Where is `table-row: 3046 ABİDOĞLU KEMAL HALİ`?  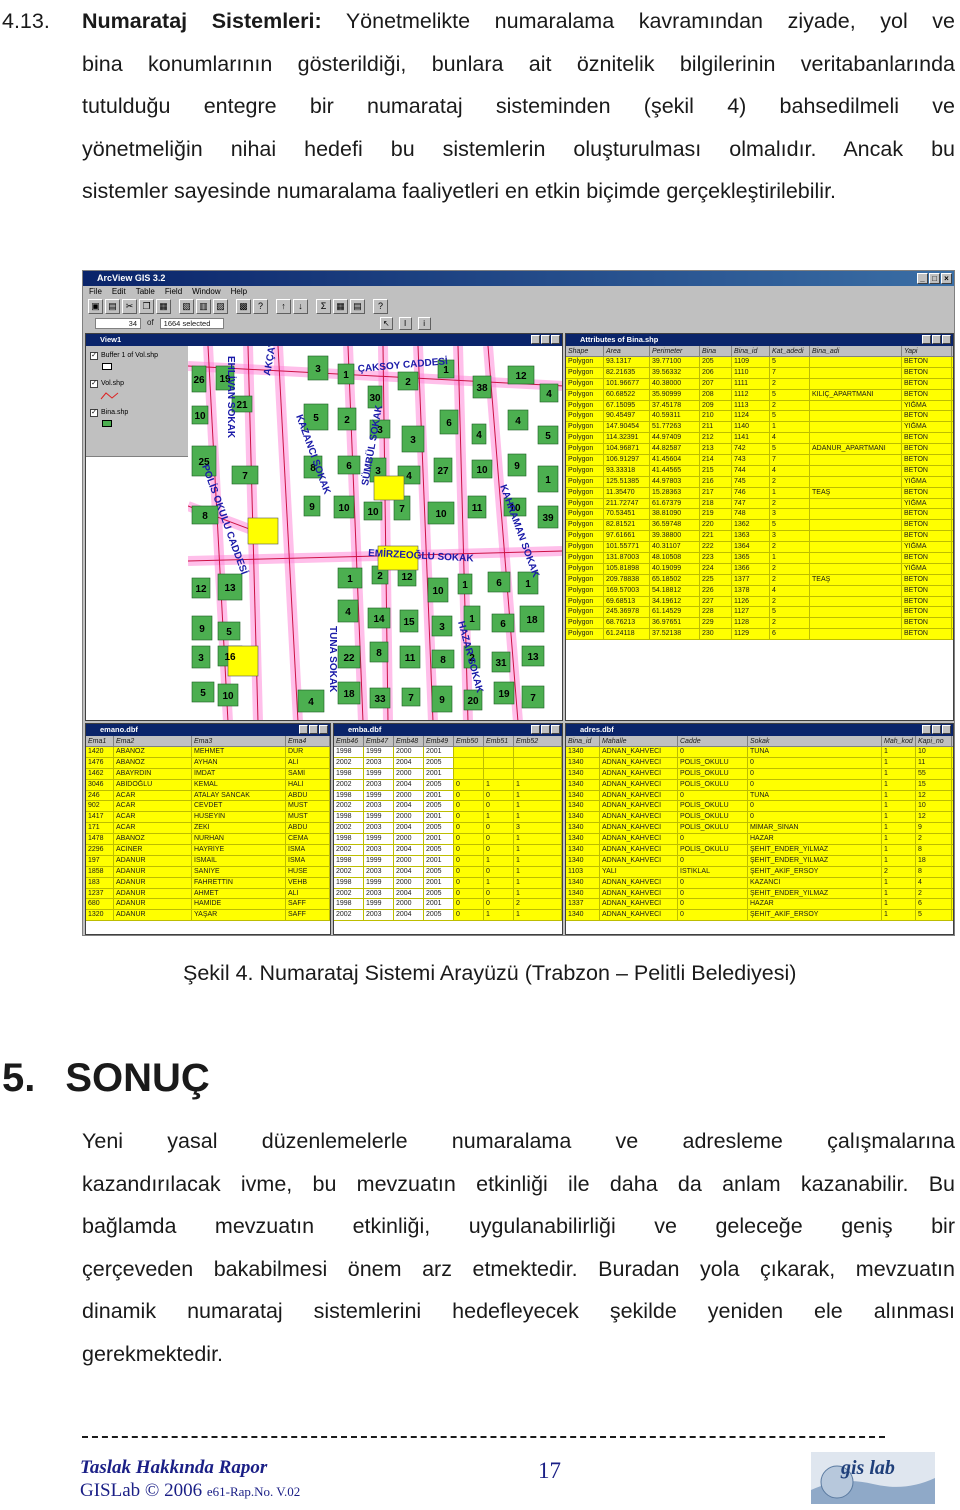 table-row: 3046 ABİDOĞLU KEMAL HALİ is located at coordinates (208, 785).